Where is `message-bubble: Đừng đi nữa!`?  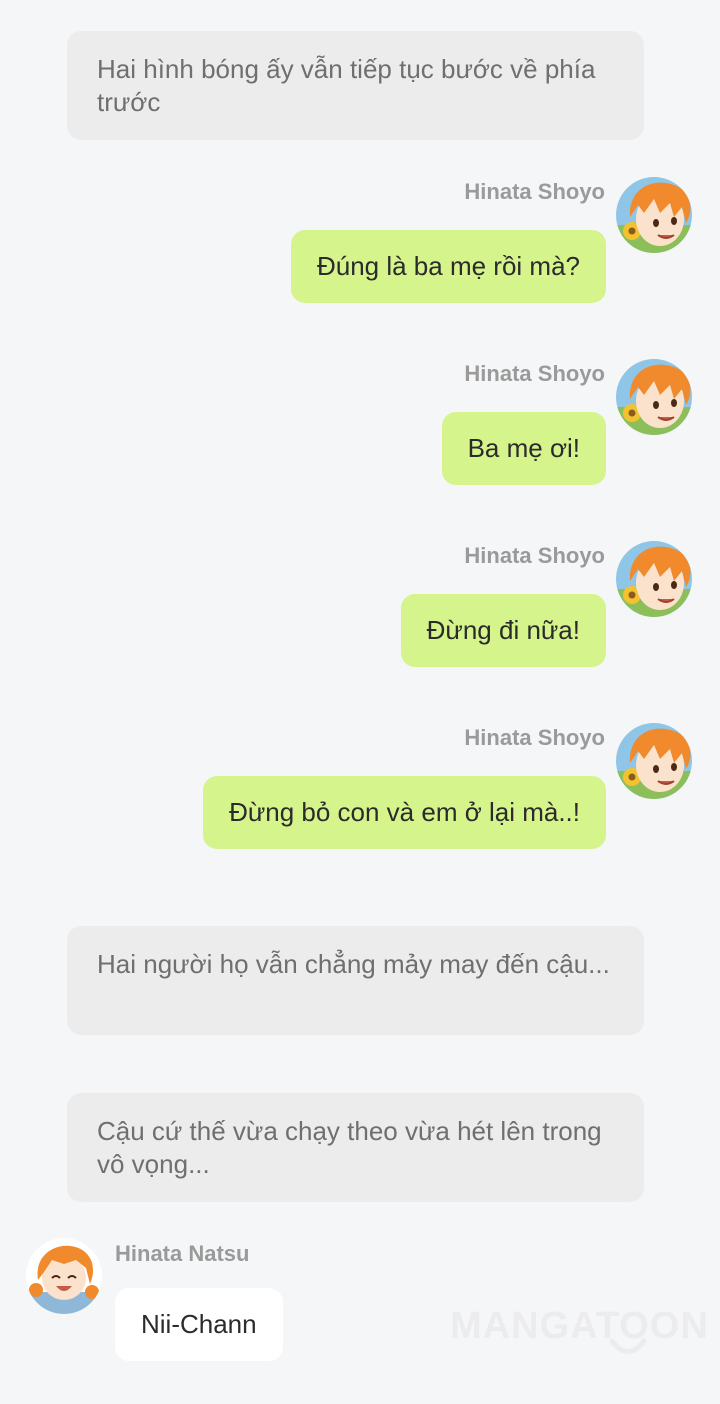
message-bubble: Đừng đi nữa! is located at coordinates (503, 630).